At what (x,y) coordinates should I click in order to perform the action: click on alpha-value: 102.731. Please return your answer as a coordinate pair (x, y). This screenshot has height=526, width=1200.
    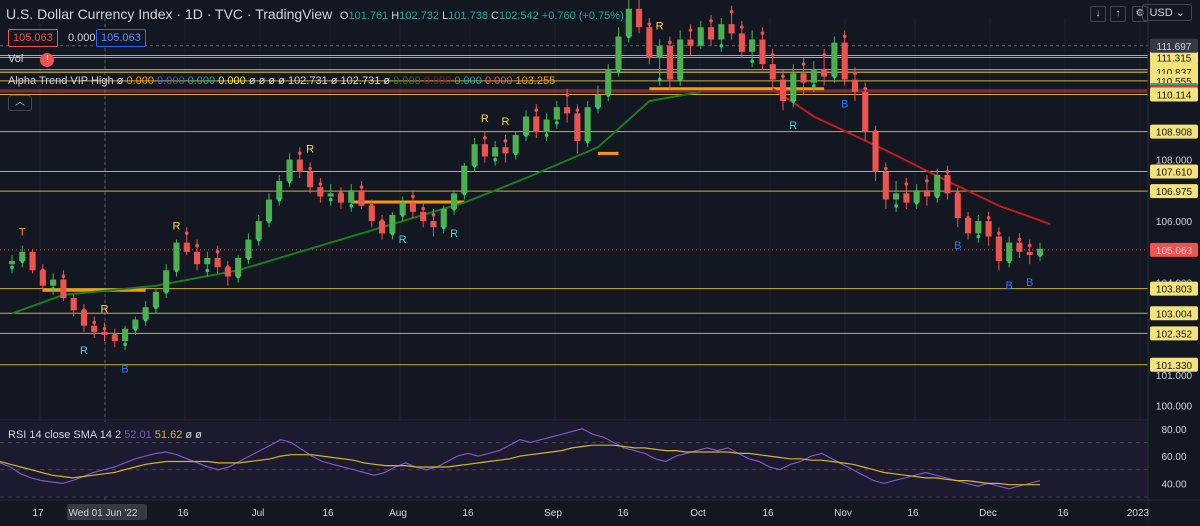
    Looking at the image, I should click on (359, 81).